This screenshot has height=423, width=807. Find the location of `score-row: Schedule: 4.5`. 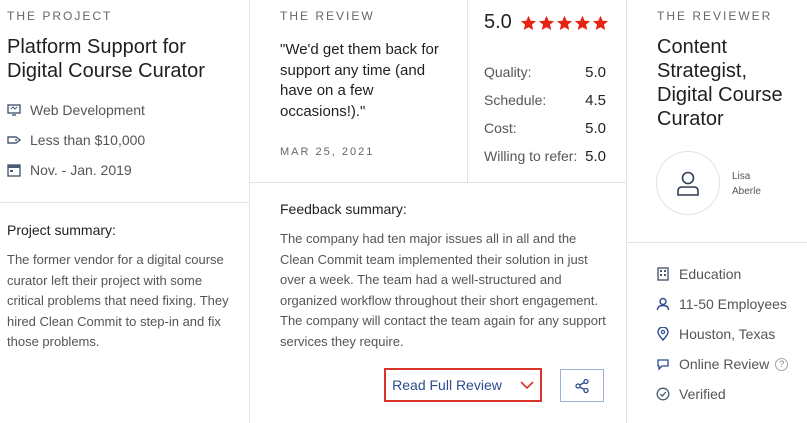

score-row: Schedule: 4.5 is located at coordinates (545, 100).